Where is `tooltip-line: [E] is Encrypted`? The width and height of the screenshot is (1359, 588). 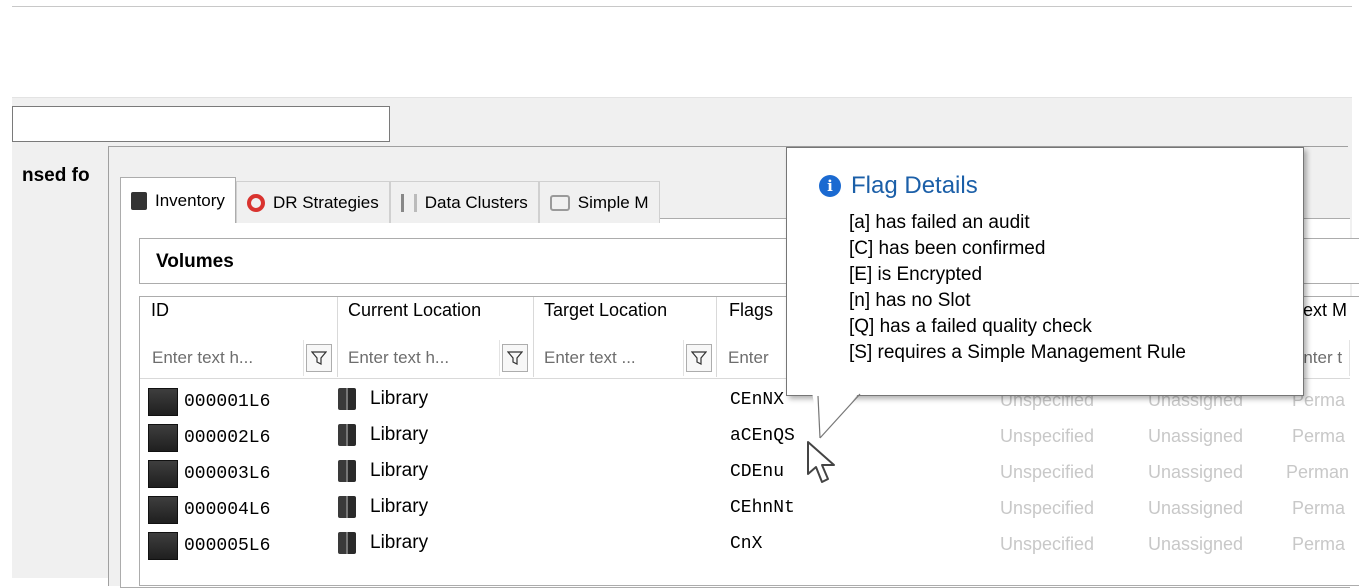
tooltip-line: [E] is Encrypted is located at coordinates (916, 274).